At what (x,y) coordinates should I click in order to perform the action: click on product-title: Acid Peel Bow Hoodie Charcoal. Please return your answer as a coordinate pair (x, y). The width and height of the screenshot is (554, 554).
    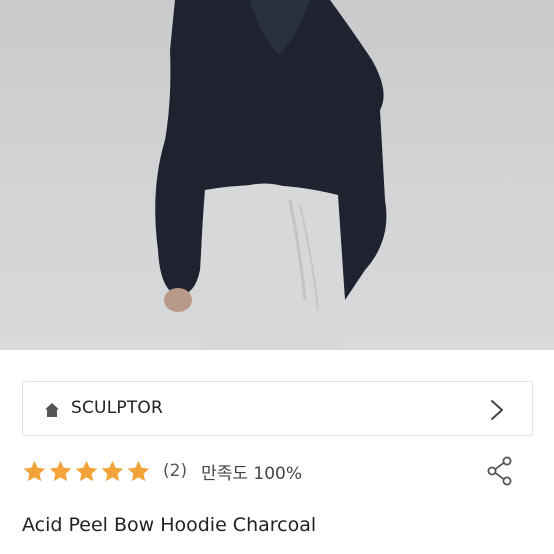
    Looking at the image, I should click on (169, 525).